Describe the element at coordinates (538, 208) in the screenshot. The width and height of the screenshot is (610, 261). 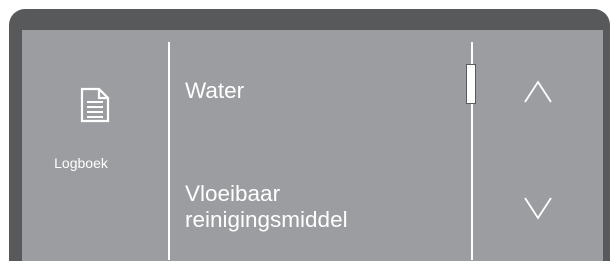
I see `chevron-down-icon` at that location.